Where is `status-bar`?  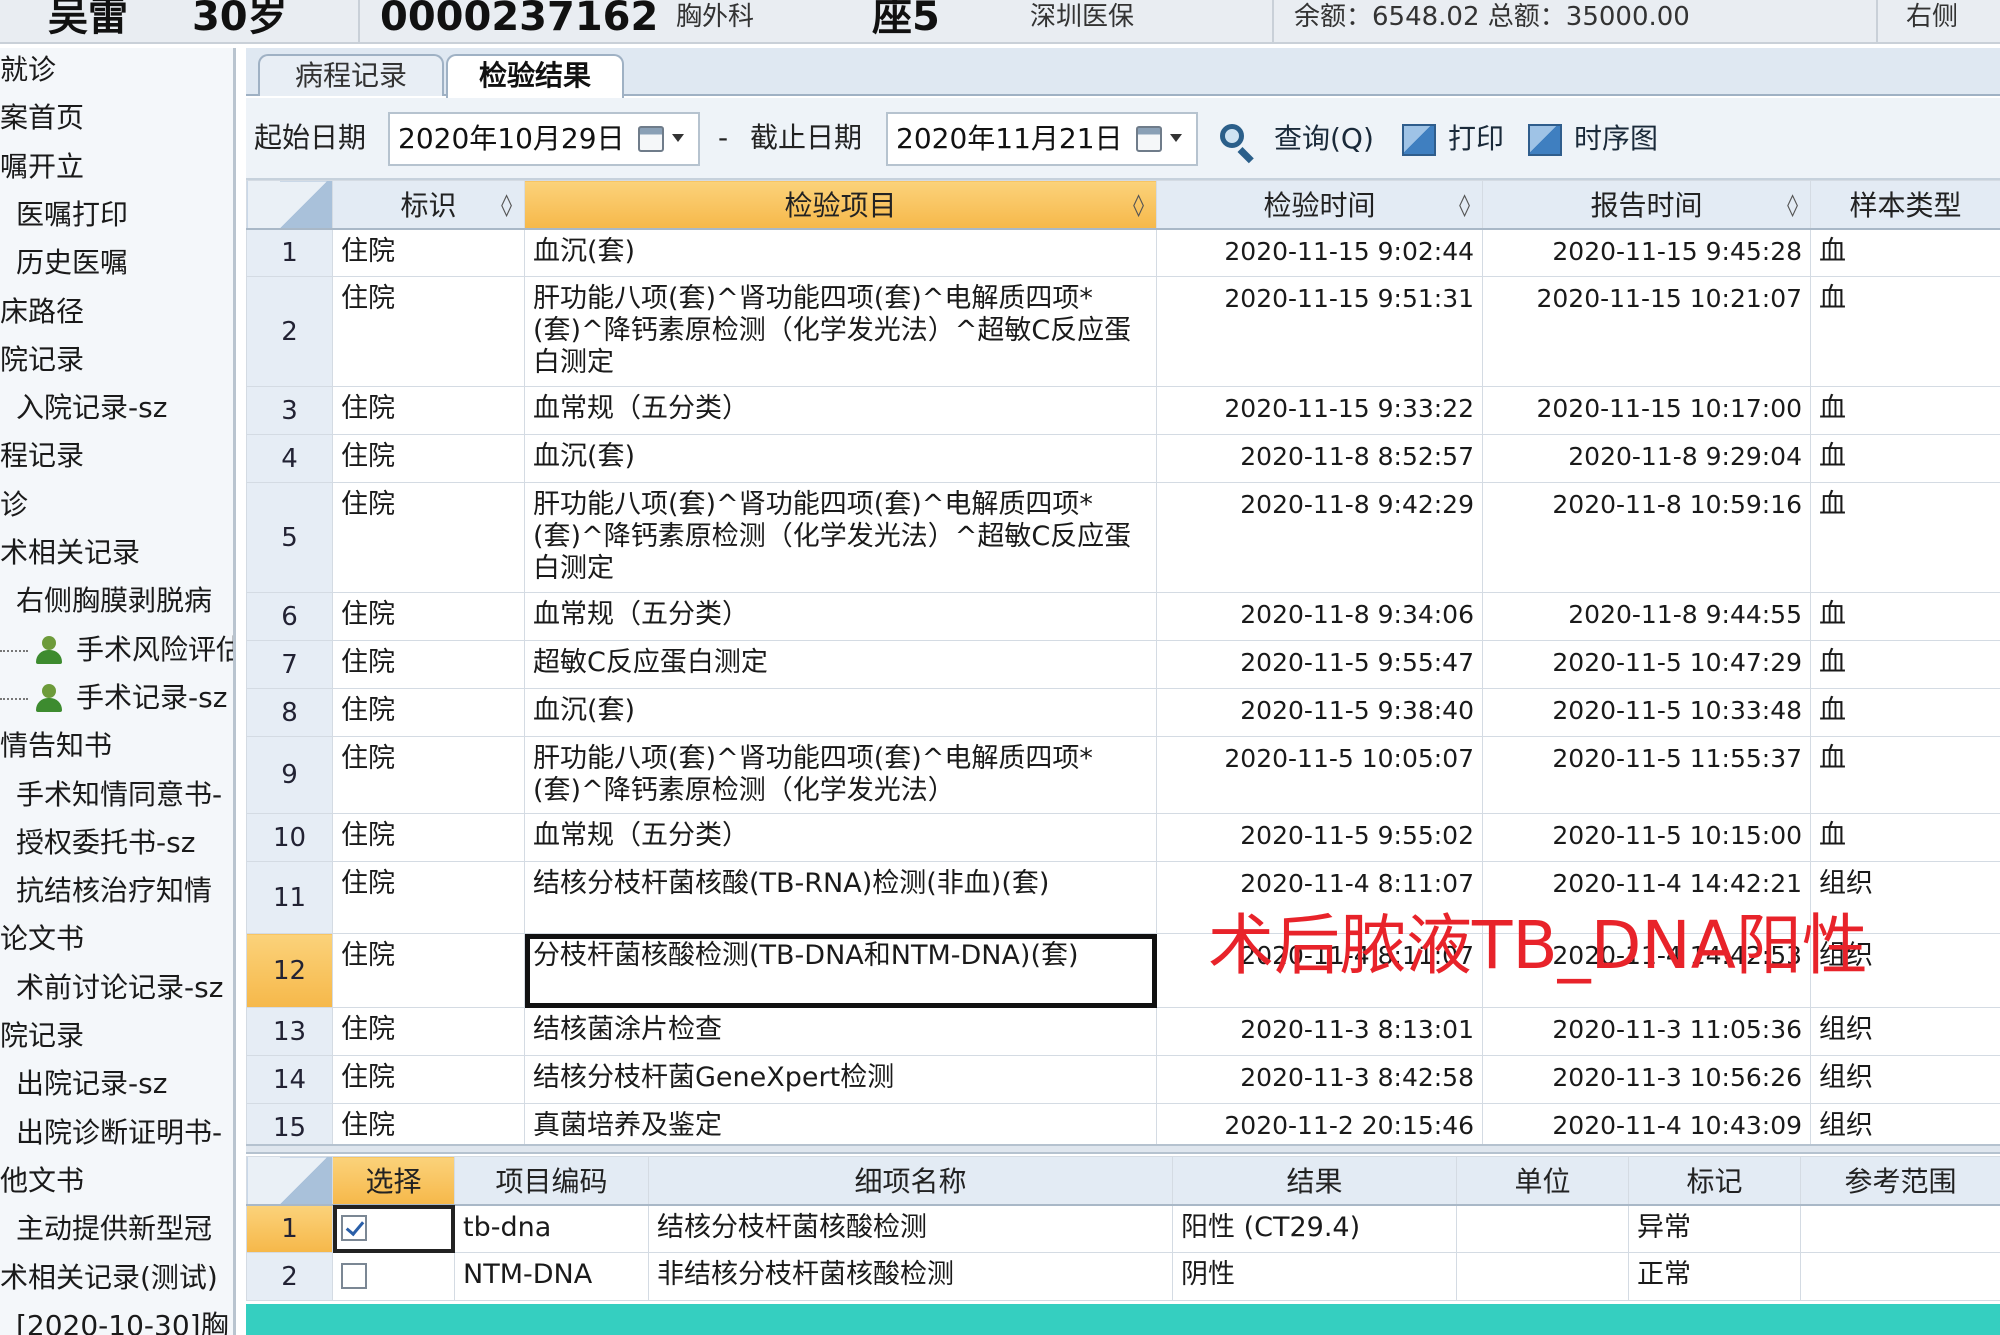 status-bar is located at coordinates (1123, 1319).